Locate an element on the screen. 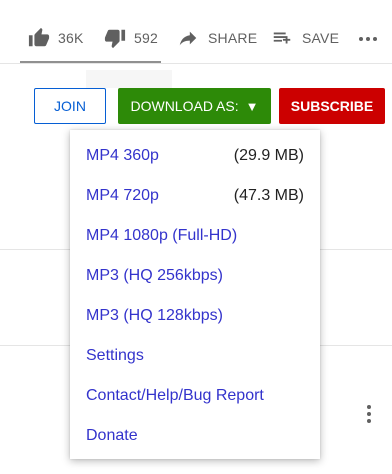  file-size: (29.9 MB) is located at coordinates (268, 155).